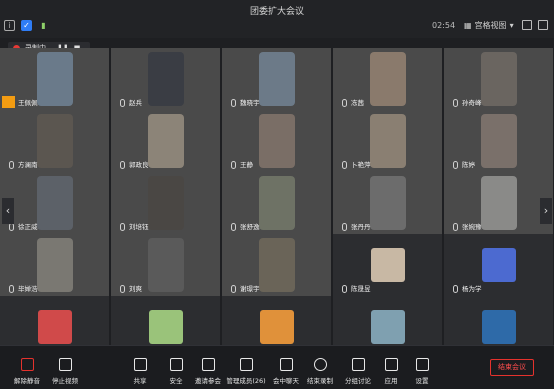 Image resolution: width=554 pixels, height=389 pixels. I want to click on grid-icon: ▦, so click(468, 25).